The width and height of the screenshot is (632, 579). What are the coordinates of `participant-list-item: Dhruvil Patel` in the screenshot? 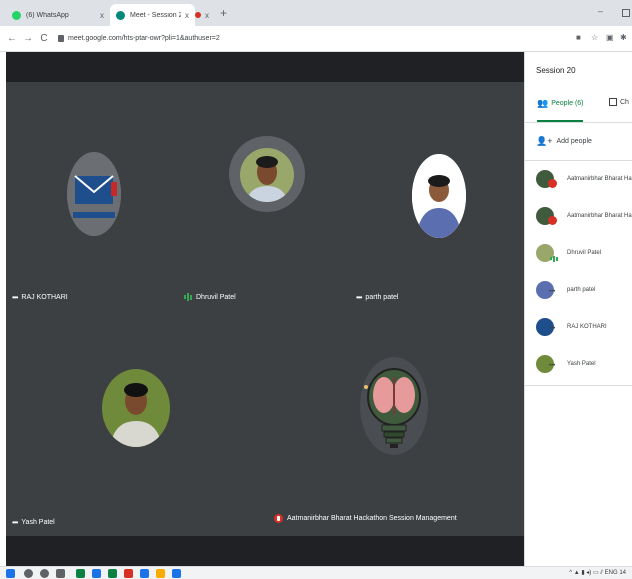 It's located at (584, 253).